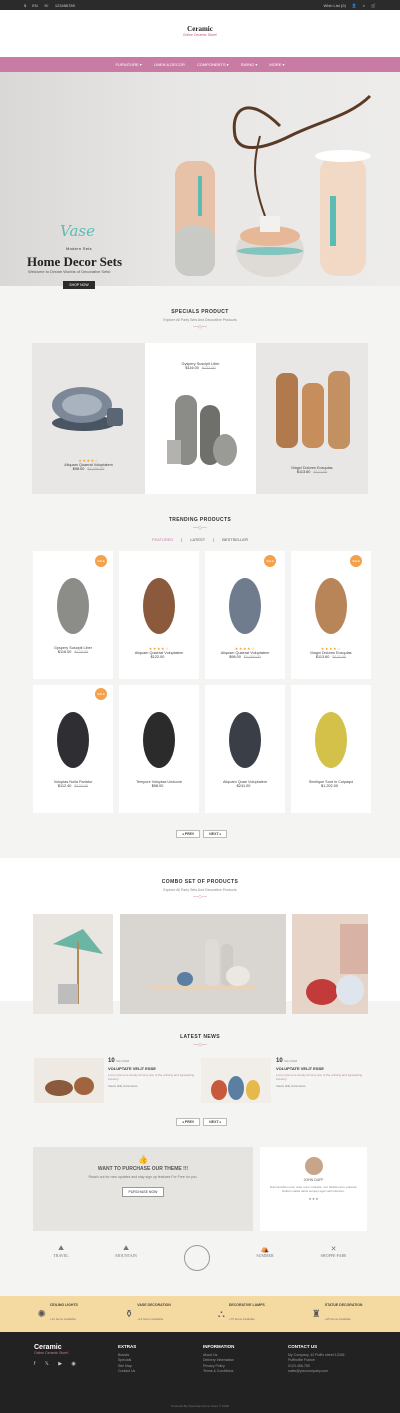  Describe the element at coordinates (25, 5) in the screenshot. I see `currency-select: $` at that location.